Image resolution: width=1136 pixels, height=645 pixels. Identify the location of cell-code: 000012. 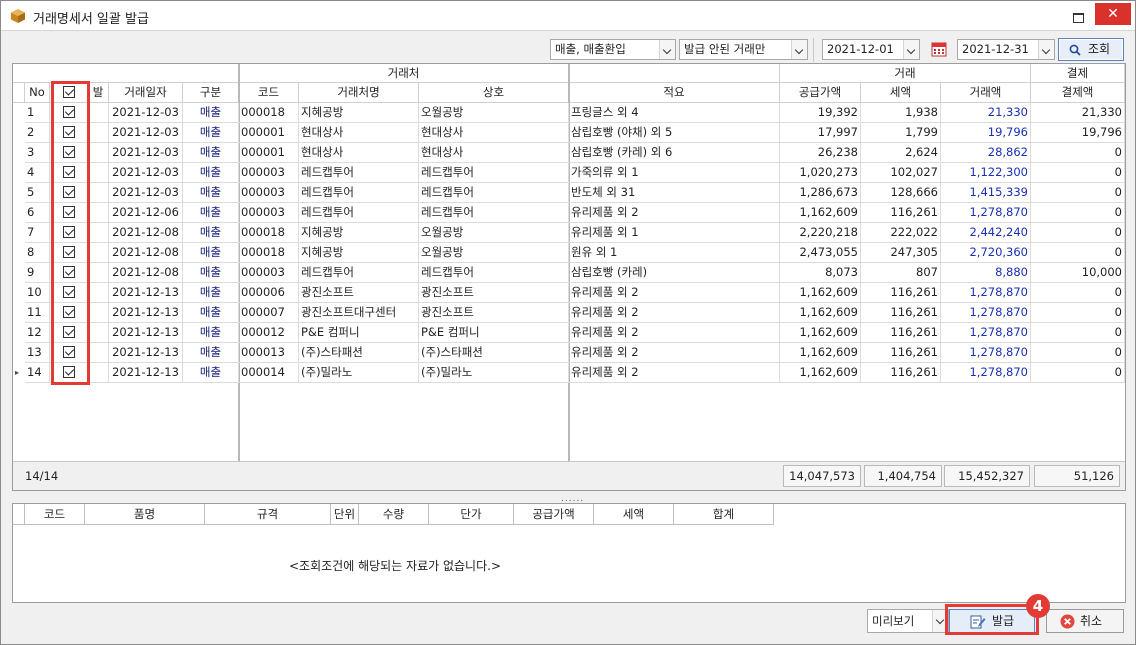
(269, 333).